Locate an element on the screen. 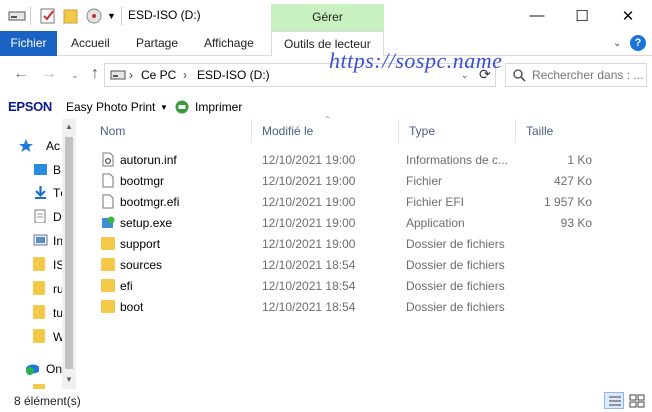 The height and width of the screenshot is (412, 652). column-header-size: Taille is located at coordinates (556, 131).